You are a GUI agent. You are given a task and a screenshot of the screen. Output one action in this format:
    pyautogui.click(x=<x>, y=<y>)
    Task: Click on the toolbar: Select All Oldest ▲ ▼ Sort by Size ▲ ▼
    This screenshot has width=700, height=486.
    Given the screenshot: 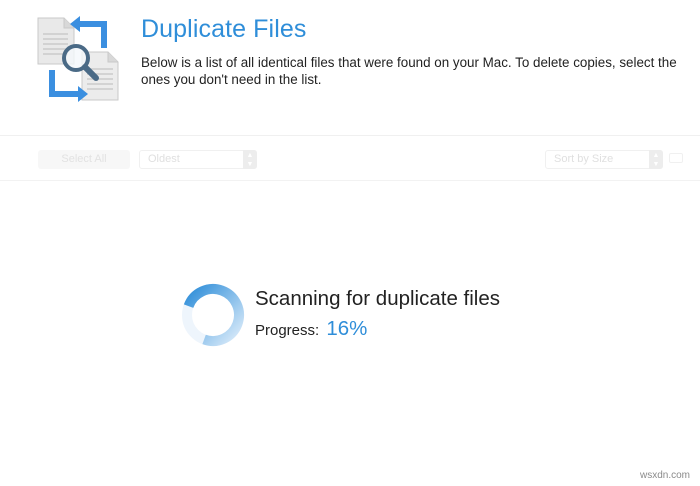 What is the action you would take?
    pyautogui.click(x=350, y=159)
    